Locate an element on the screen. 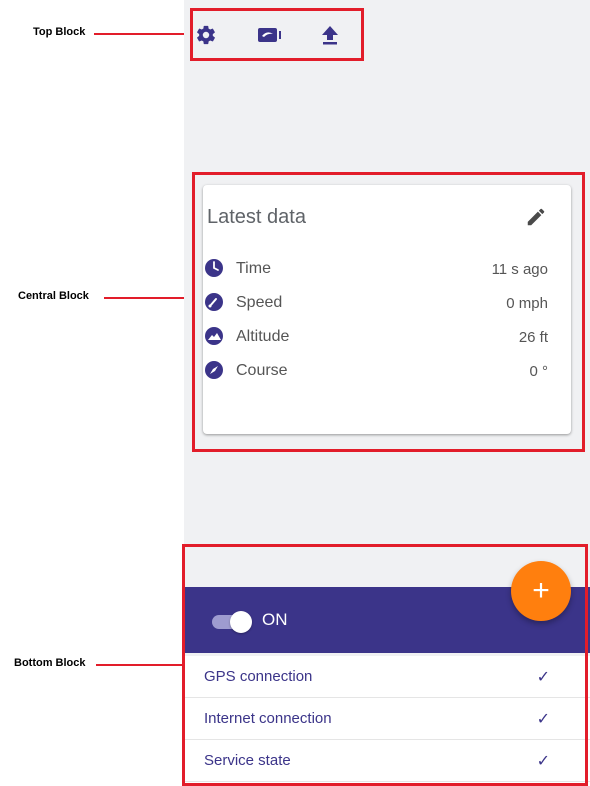 The width and height of the screenshot is (590, 786). annotation-top-box is located at coordinates (277, 34).